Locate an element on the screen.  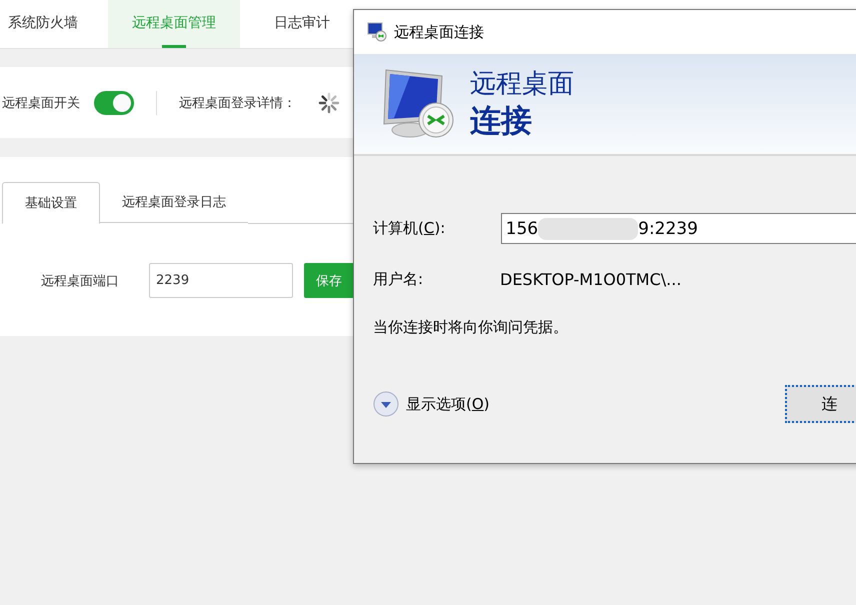
nav-tab: 日志审计 is located at coordinates (298, 24).